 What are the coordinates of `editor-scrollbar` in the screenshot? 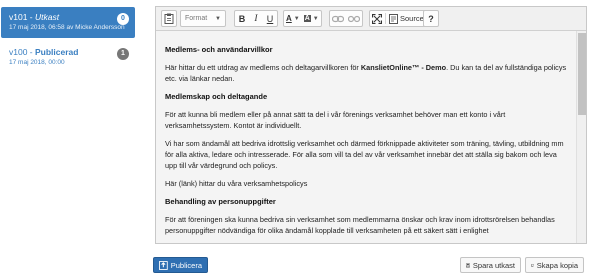 It's located at (581, 137).